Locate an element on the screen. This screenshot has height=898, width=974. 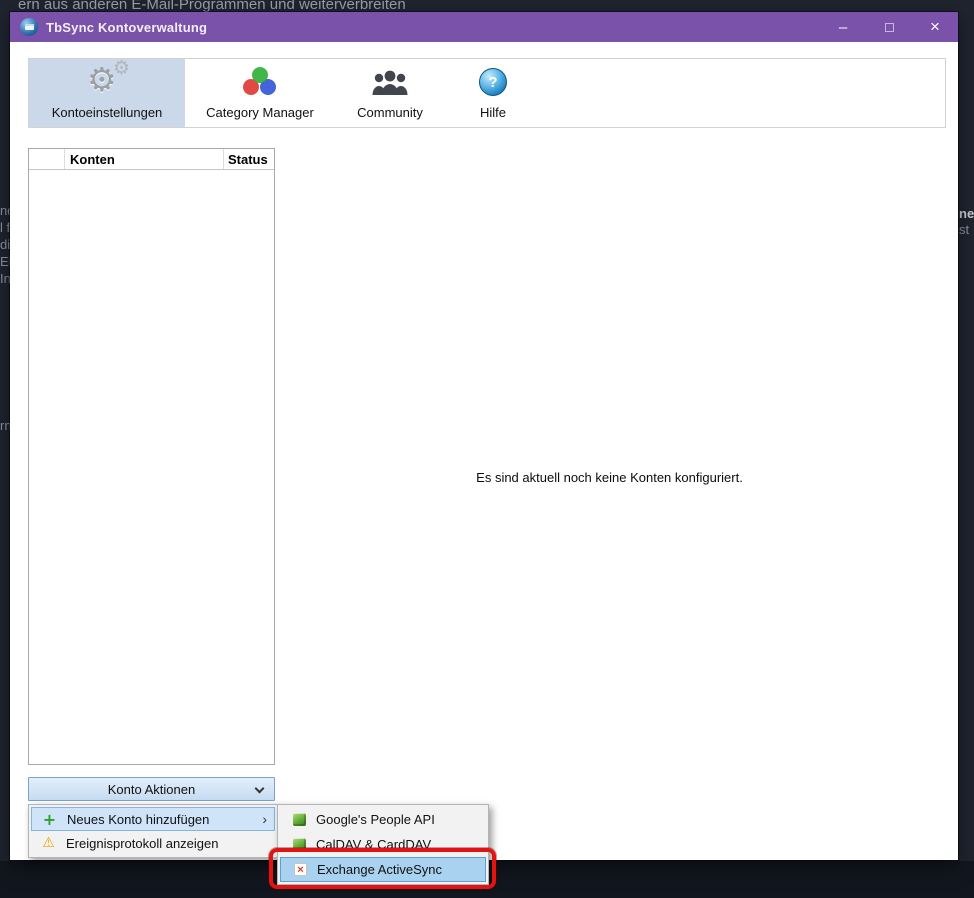
tab-kontoeinstellungen: ⚙ ⚙ Kontoeinstellungen is located at coordinates (107, 92).